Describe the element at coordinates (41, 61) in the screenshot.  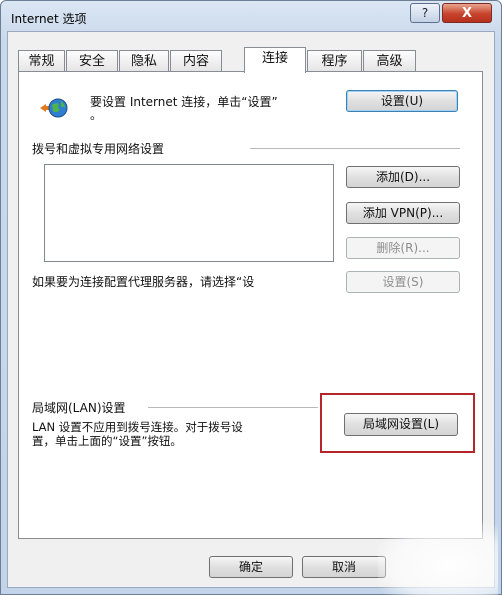
I see `tab-general: 常规` at that location.